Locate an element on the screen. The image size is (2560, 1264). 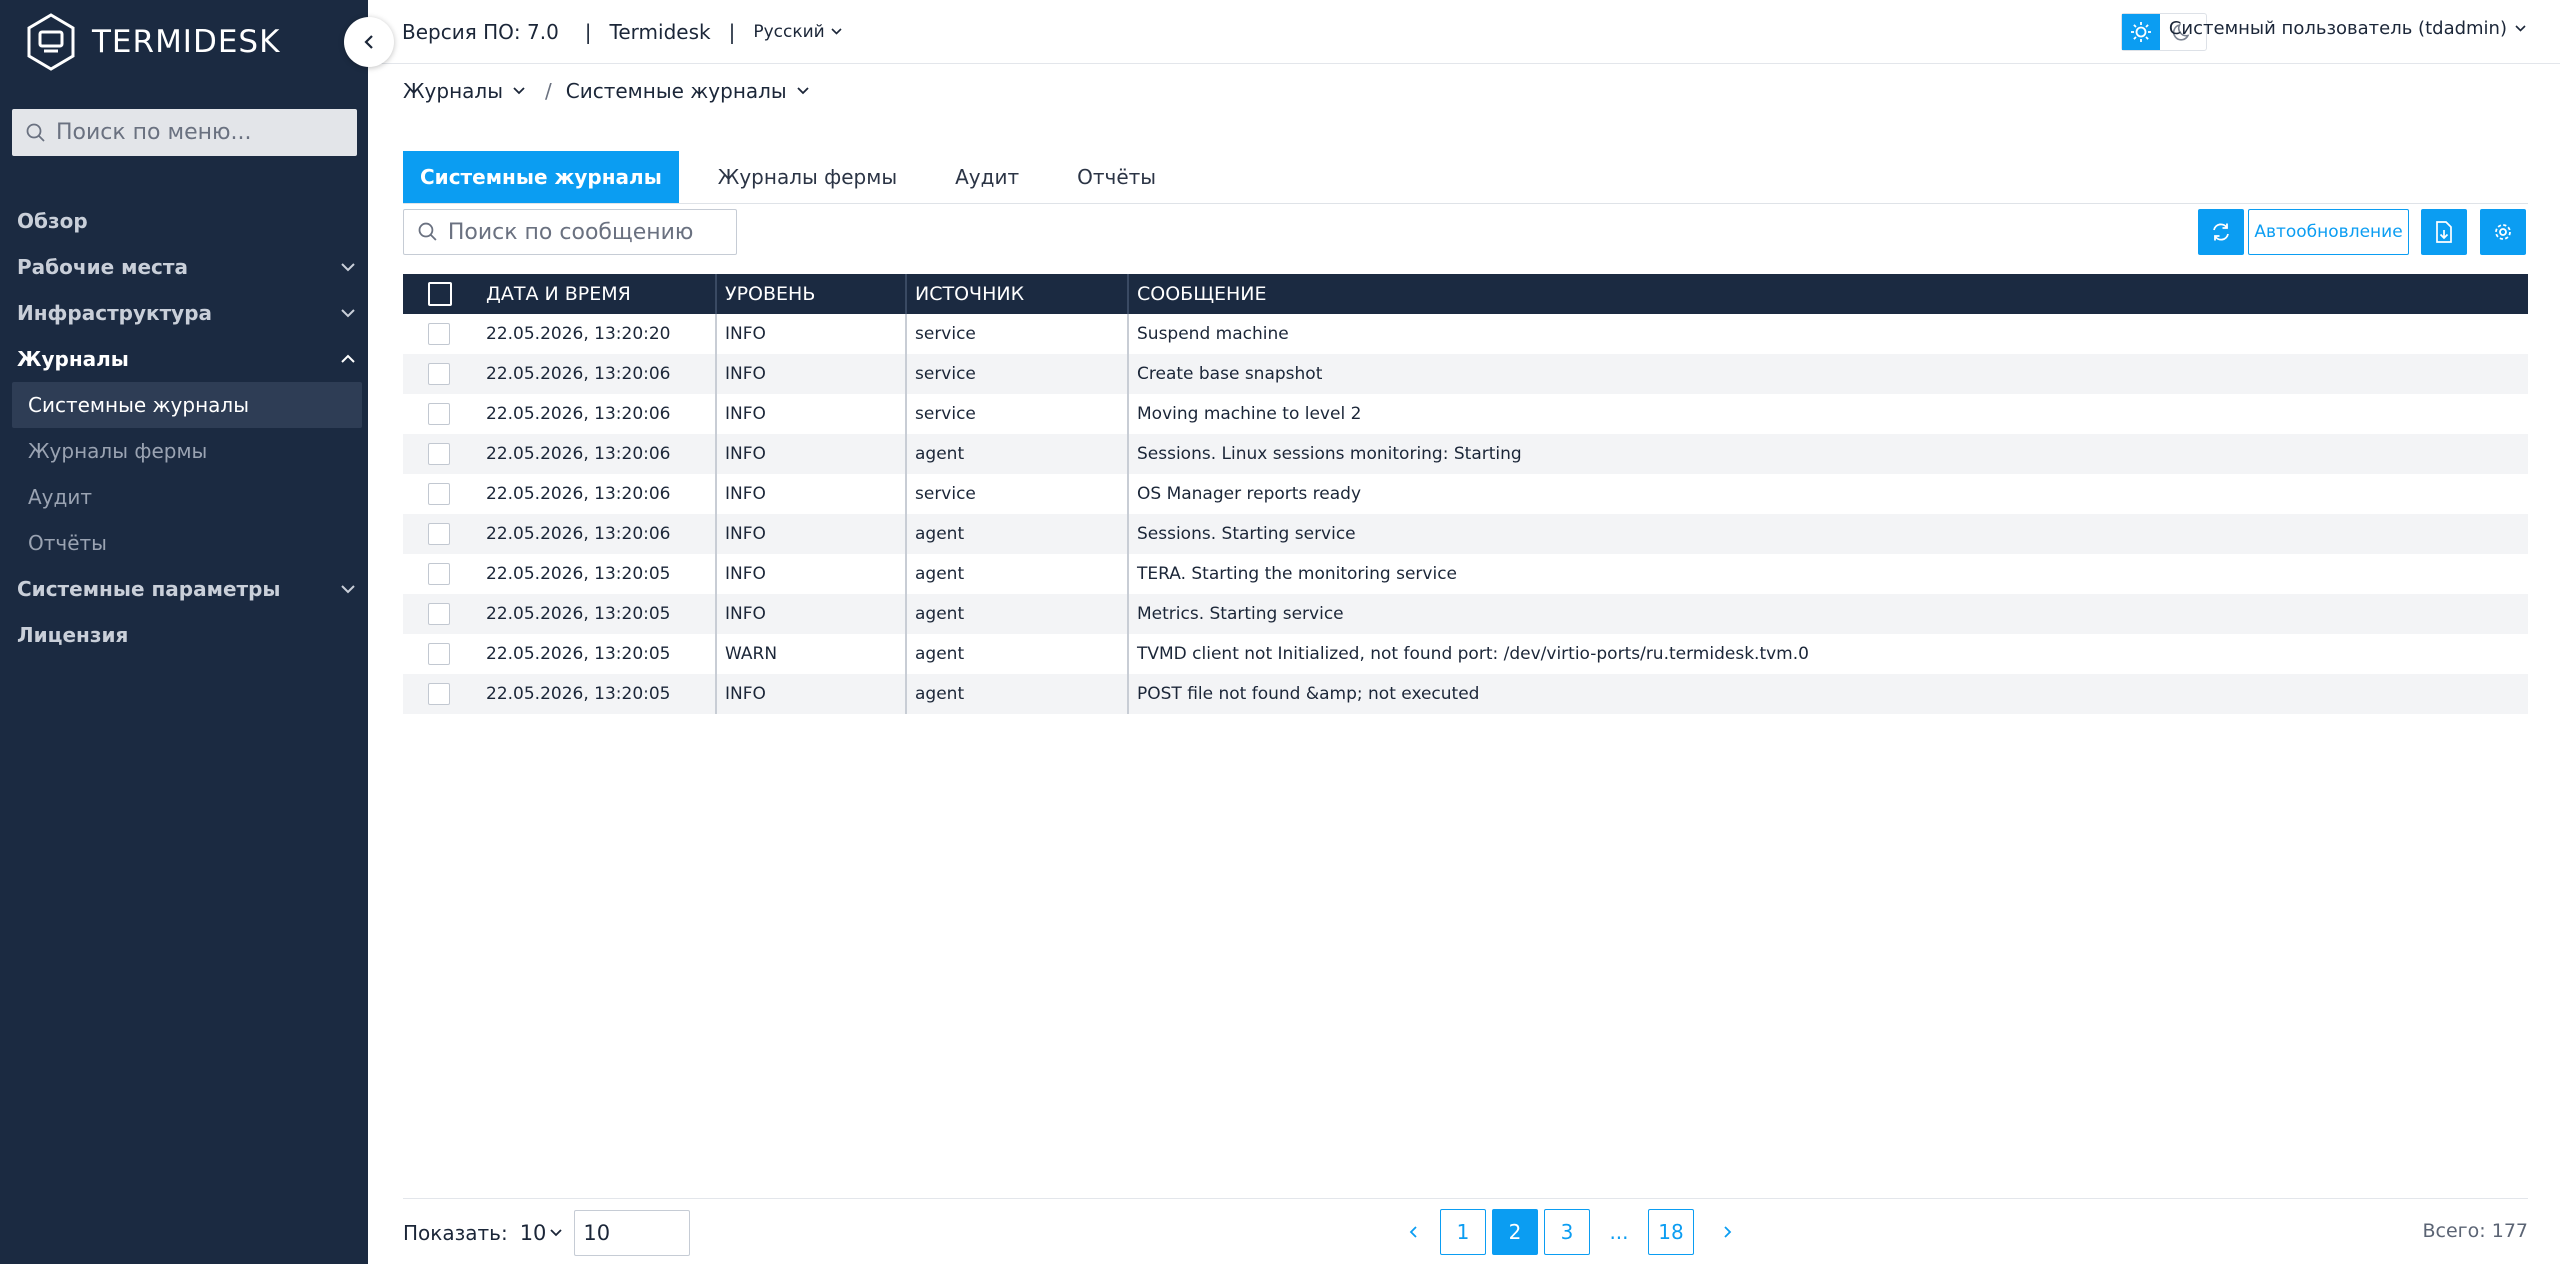
breadcrumb: Журналы / Системные журналы is located at coordinates (606, 91).